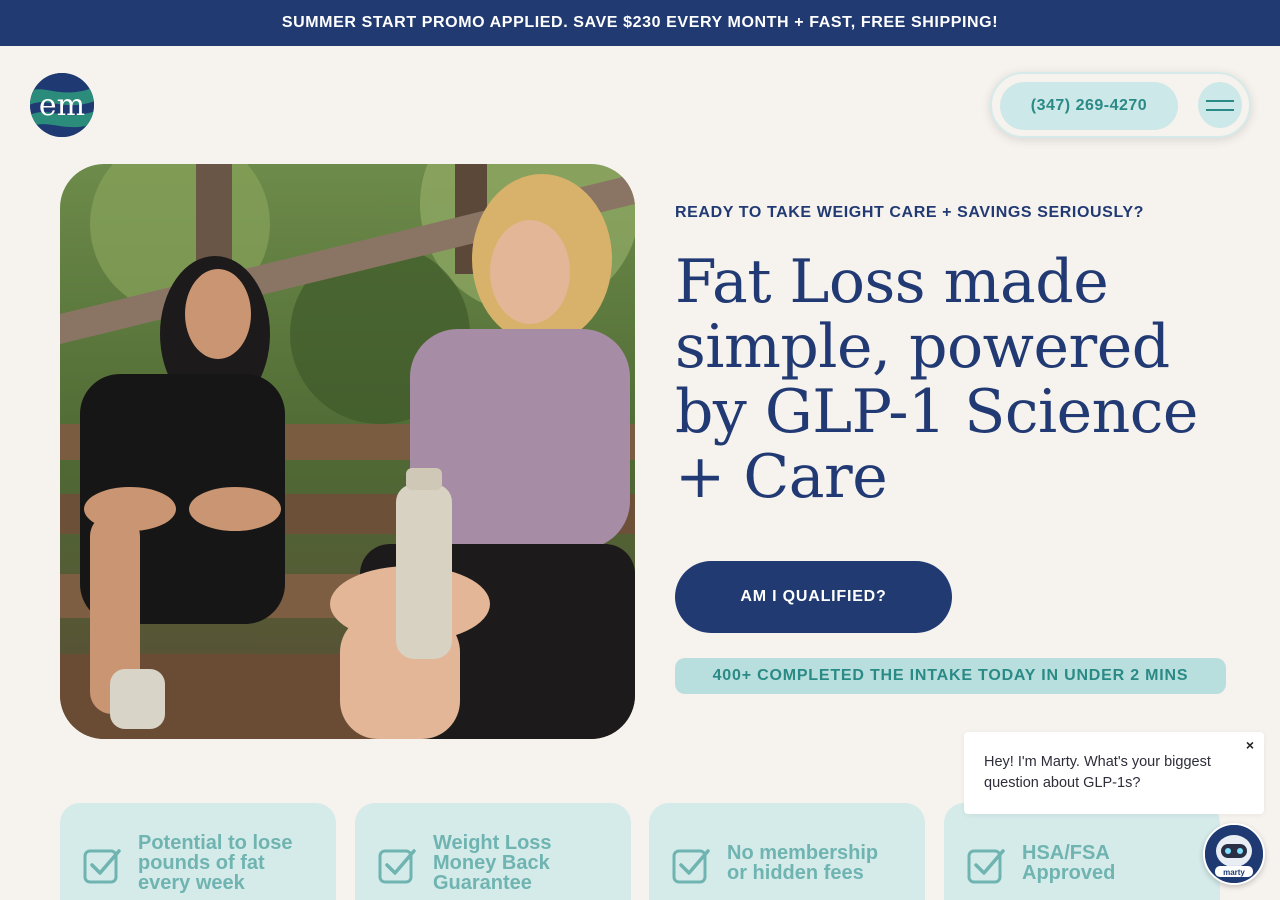 The image size is (1280, 900). Describe the element at coordinates (1069, 863) in the screenshot. I see `feature-text: HSA/FSA Approved` at that location.